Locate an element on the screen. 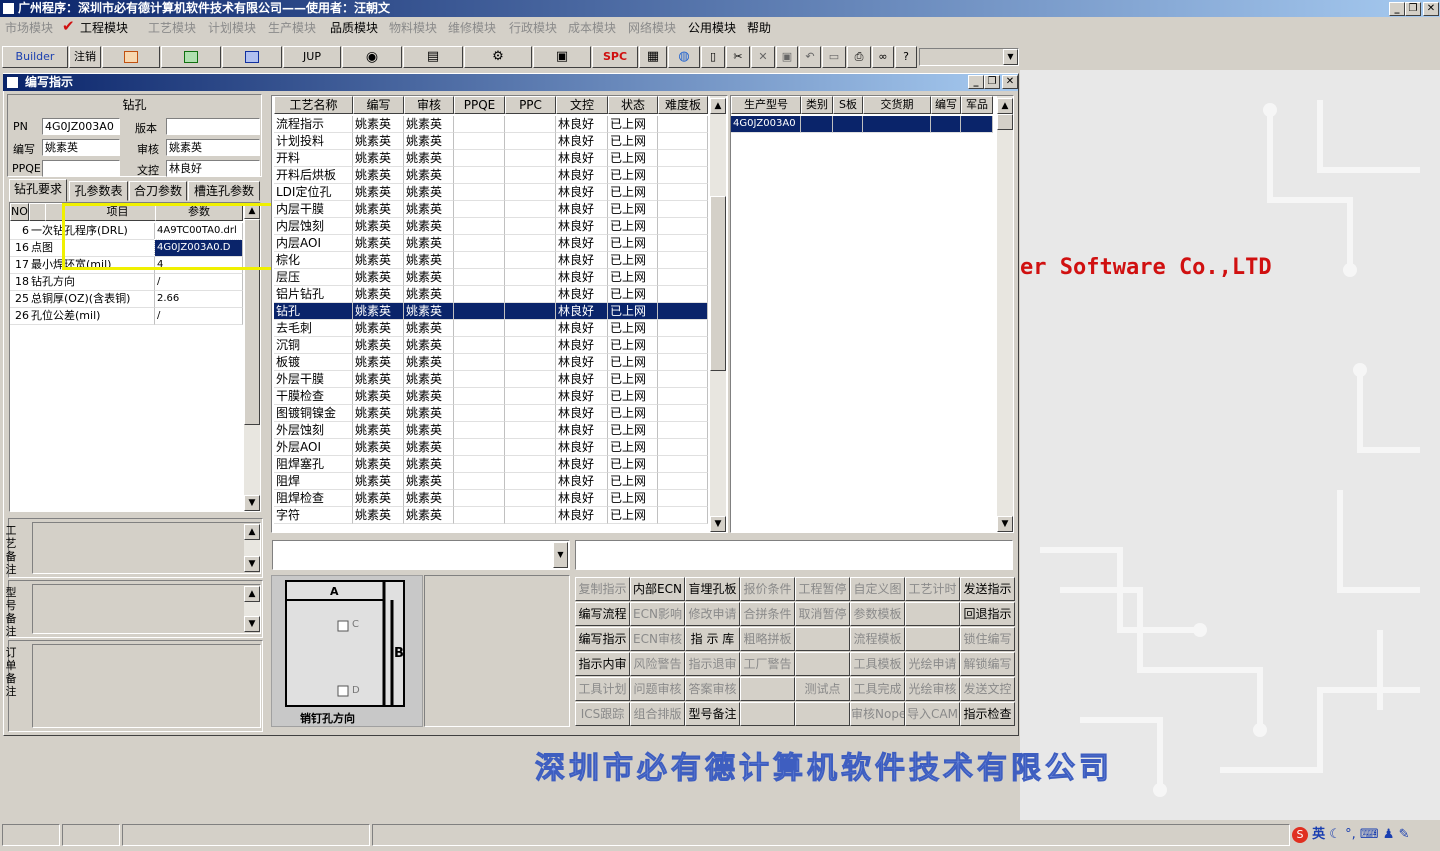  process-cell: 去毛刺 is located at coordinates (313, 328).